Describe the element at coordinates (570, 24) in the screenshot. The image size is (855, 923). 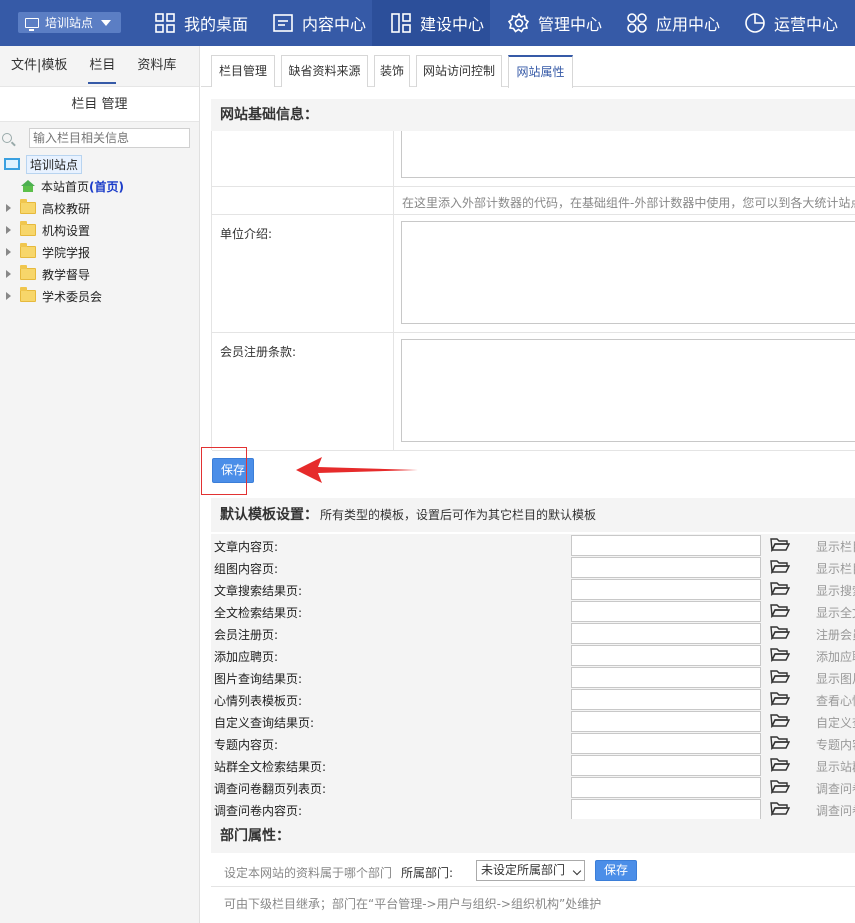
I see `nav-label: 管理中心` at that location.